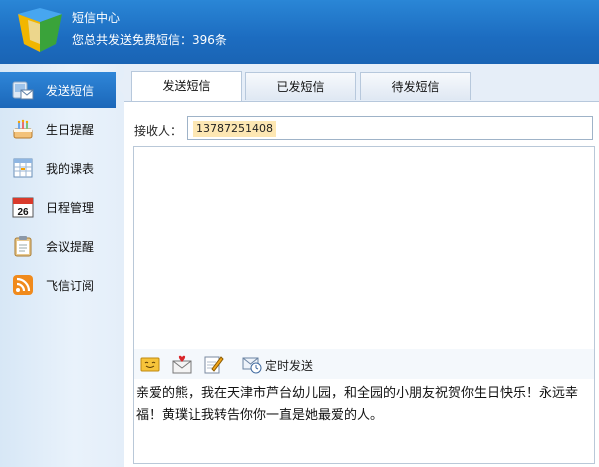 This screenshot has height=467, width=599. I want to click on sidebar-item-birthday: 生日提醒, so click(62, 129).